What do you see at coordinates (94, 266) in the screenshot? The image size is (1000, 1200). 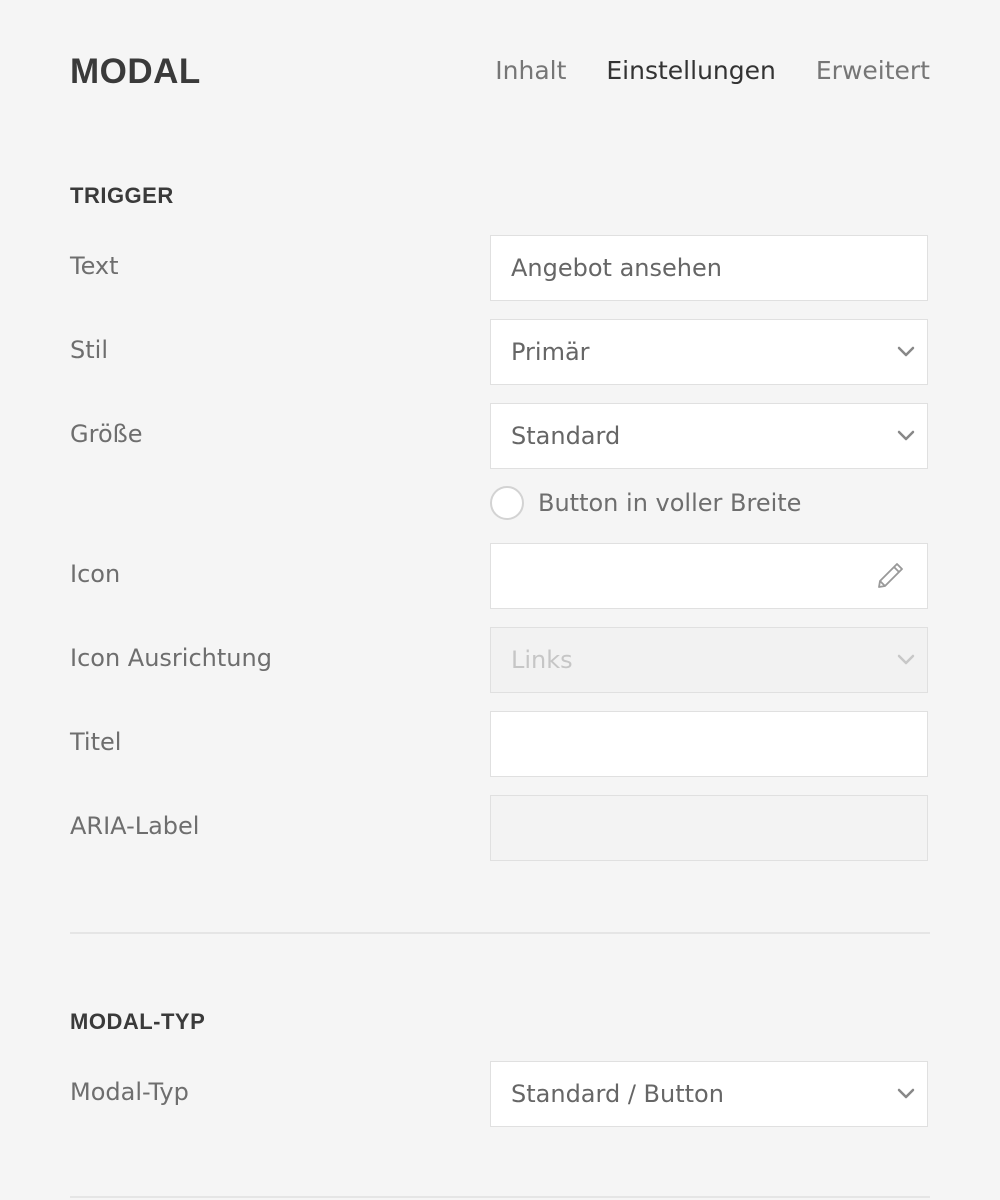 I see `text-label: Text` at bounding box center [94, 266].